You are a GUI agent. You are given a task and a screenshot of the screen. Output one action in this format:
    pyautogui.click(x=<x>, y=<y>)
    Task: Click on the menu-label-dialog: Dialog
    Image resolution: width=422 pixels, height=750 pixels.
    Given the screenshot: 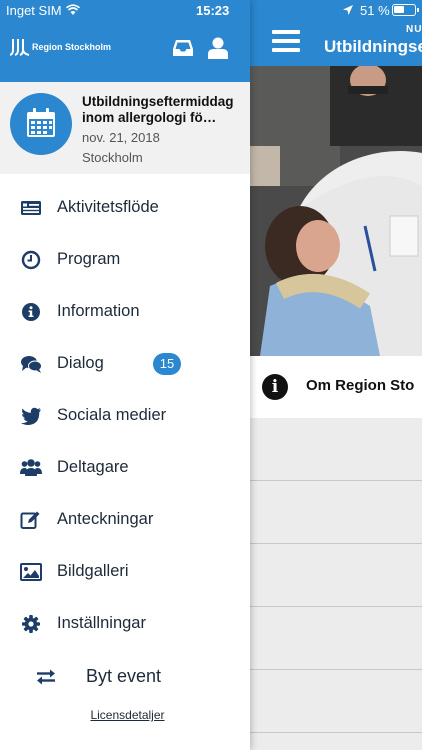 What is the action you would take?
    pyautogui.click(x=80, y=363)
    